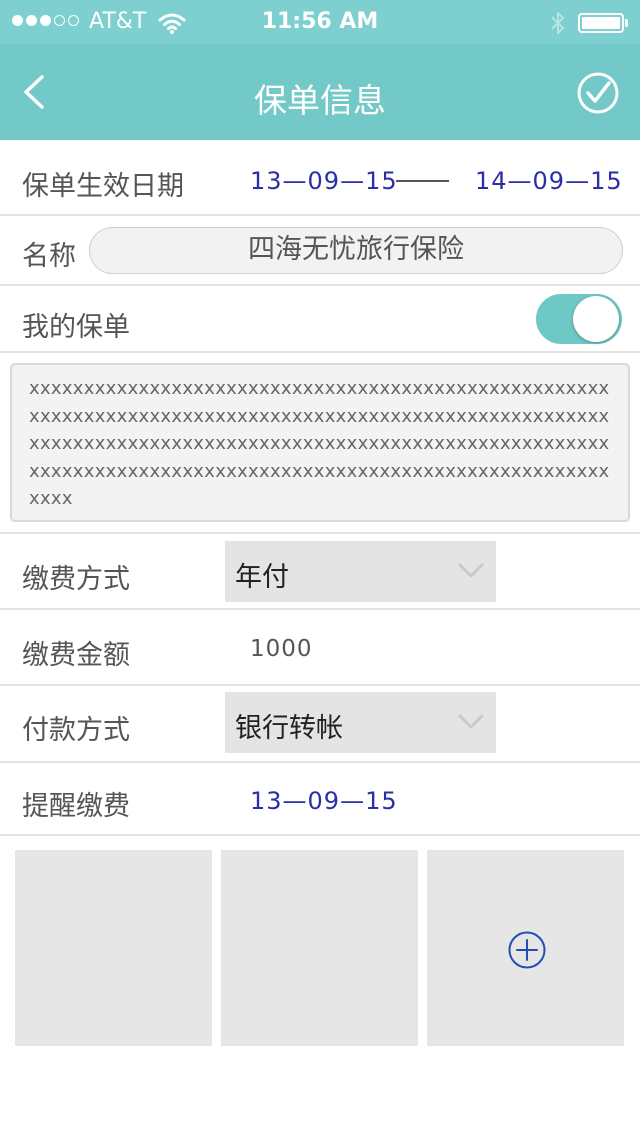 Image resolution: width=640 pixels, height=1136 pixels. I want to click on effective-date-label: 保单生效日期, so click(103, 186).